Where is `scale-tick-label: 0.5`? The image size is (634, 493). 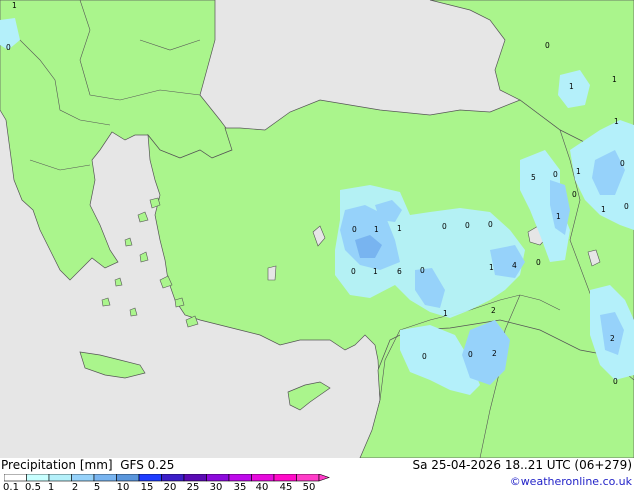
scale-tick-label: 0.5 is located at coordinates (33, 487).